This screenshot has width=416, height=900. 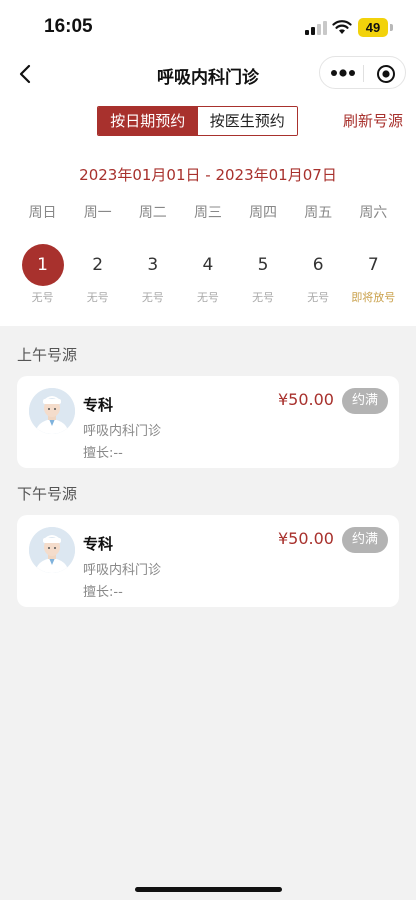 I want to click on booking-mode-tabs: 按日期预约 按医生预约, so click(x=197, y=121).